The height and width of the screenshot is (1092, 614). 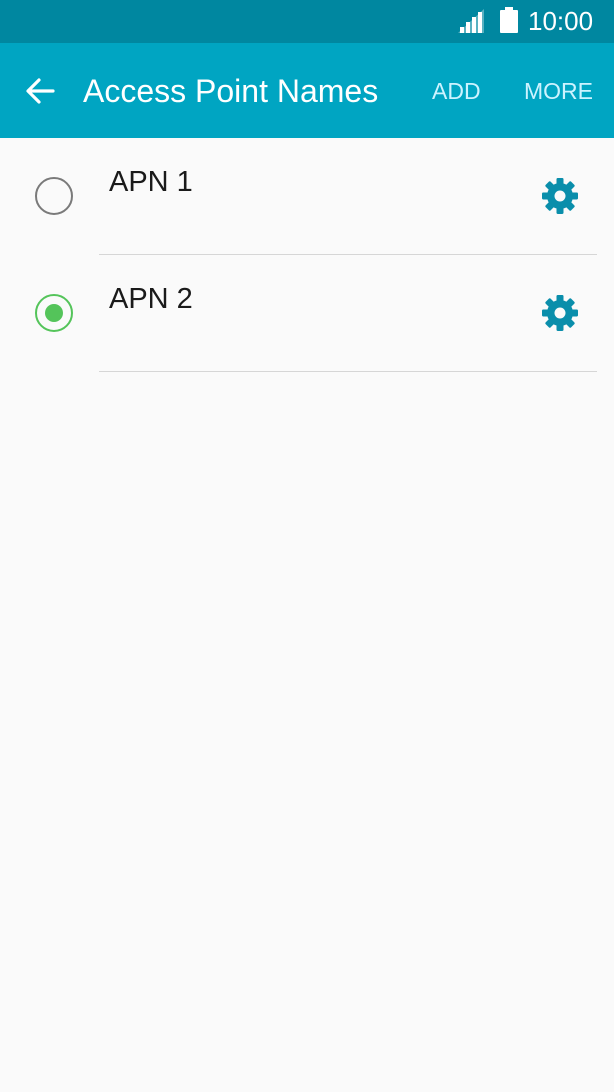 What do you see at coordinates (348, 371) in the screenshot?
I see `divider` at bounding box center [348, 371].